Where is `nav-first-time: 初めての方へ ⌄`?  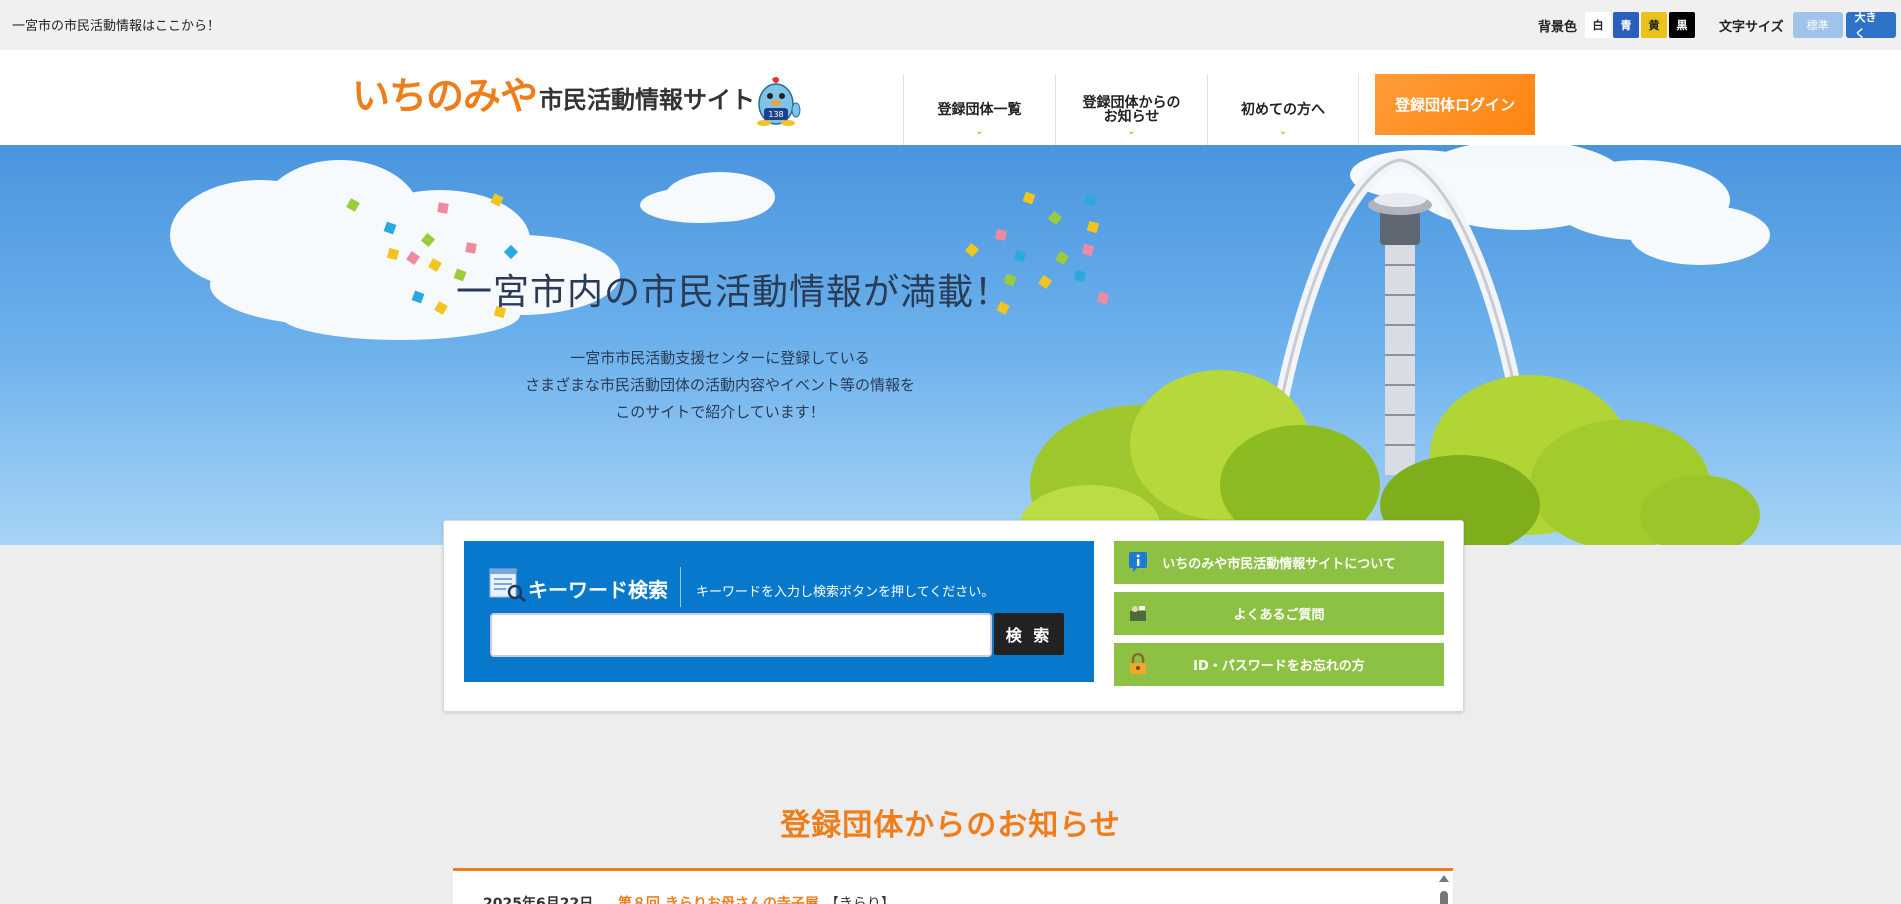 nav-first-time: 初めての方へ ⌄ is located at coordinates (1283, 109).